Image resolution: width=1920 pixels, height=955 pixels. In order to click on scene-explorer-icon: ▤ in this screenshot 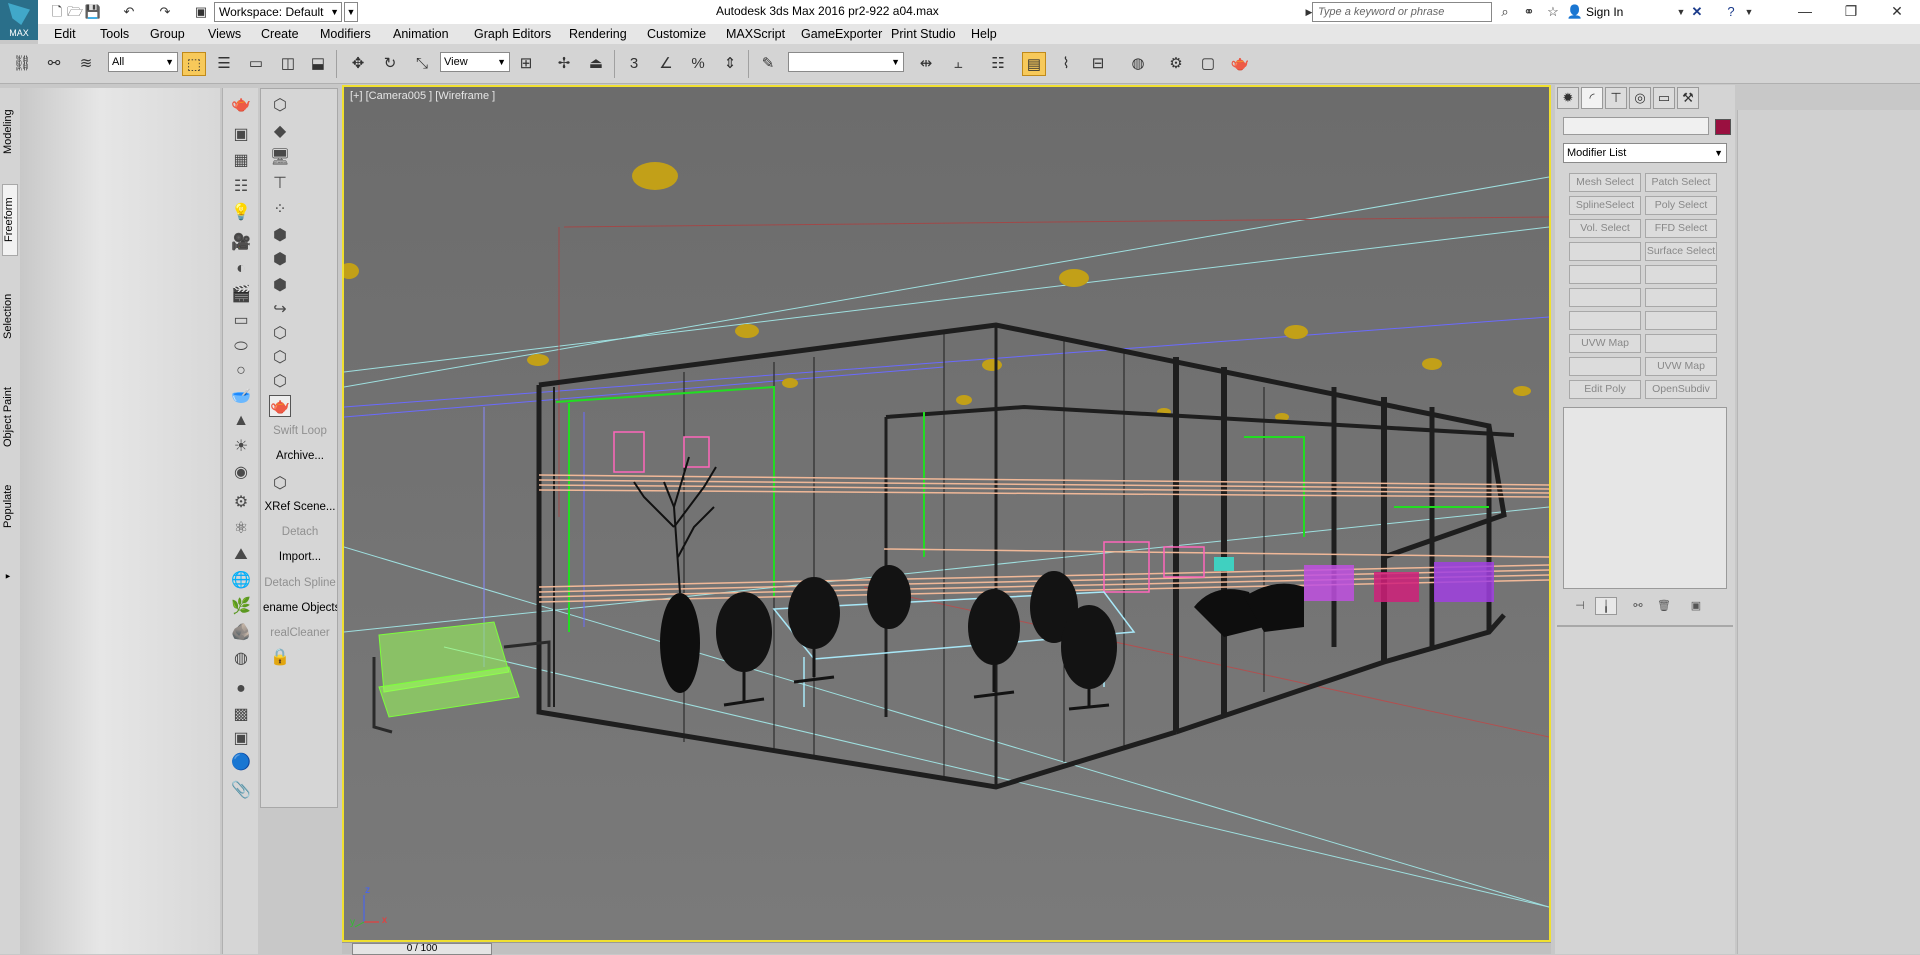, I will do `click(1034, 64)`.